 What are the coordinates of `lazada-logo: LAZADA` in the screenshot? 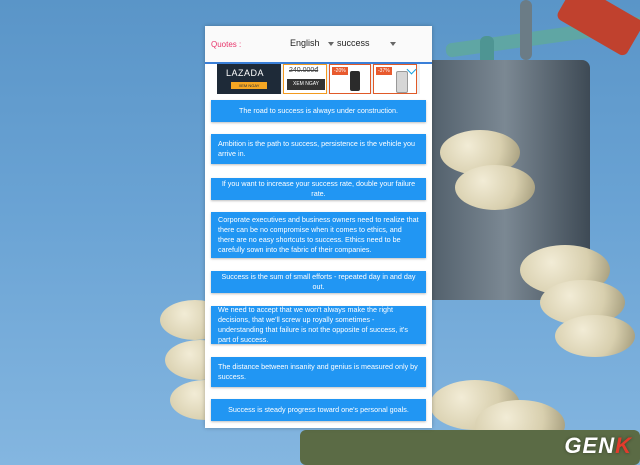 It's located at (245, 73).